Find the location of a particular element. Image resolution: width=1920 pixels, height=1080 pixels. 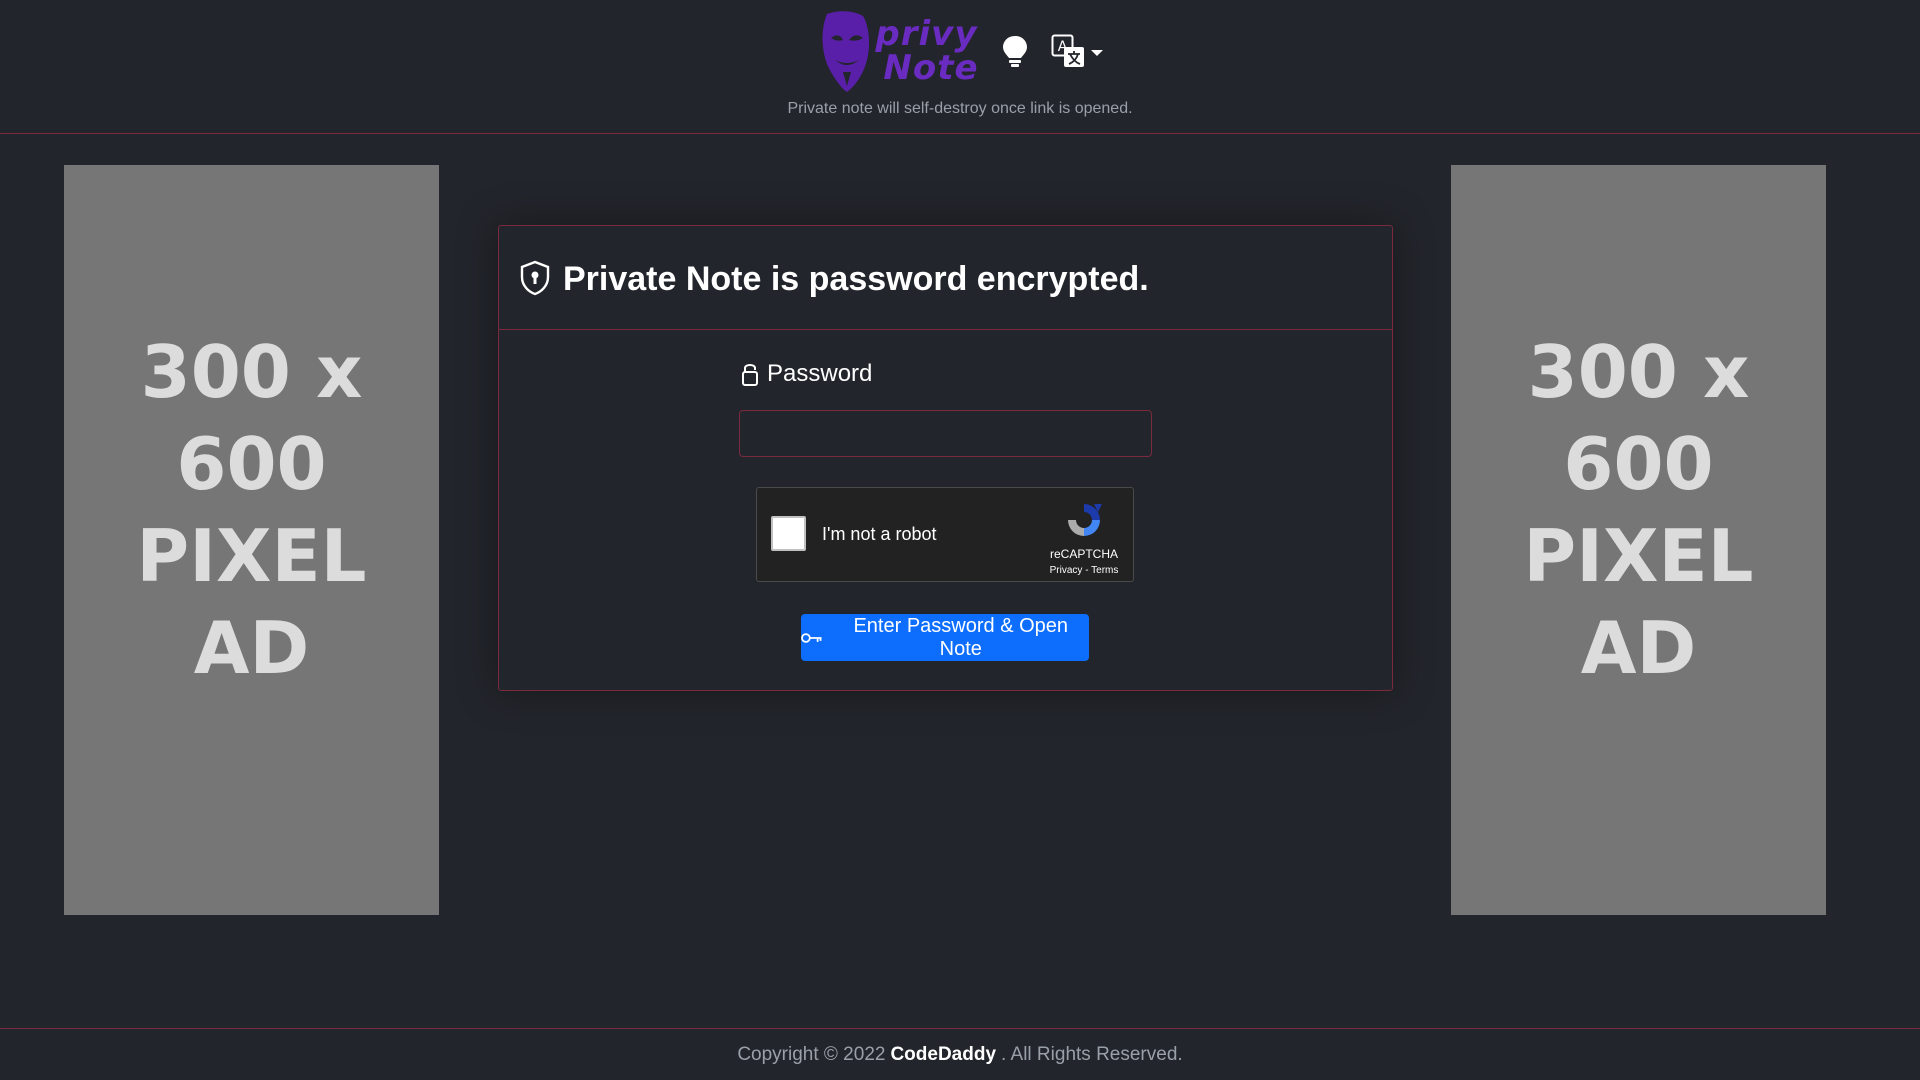

logo-text-line1: privy is located at coordinates (926, 34).